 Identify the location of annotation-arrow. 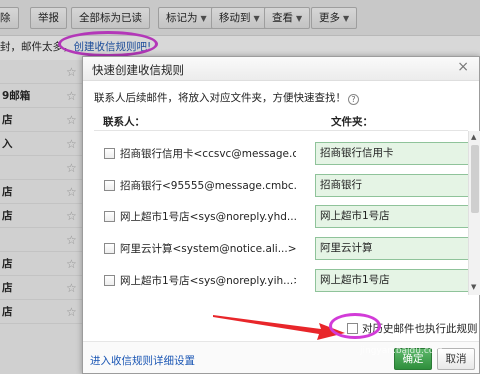
(279, 327).